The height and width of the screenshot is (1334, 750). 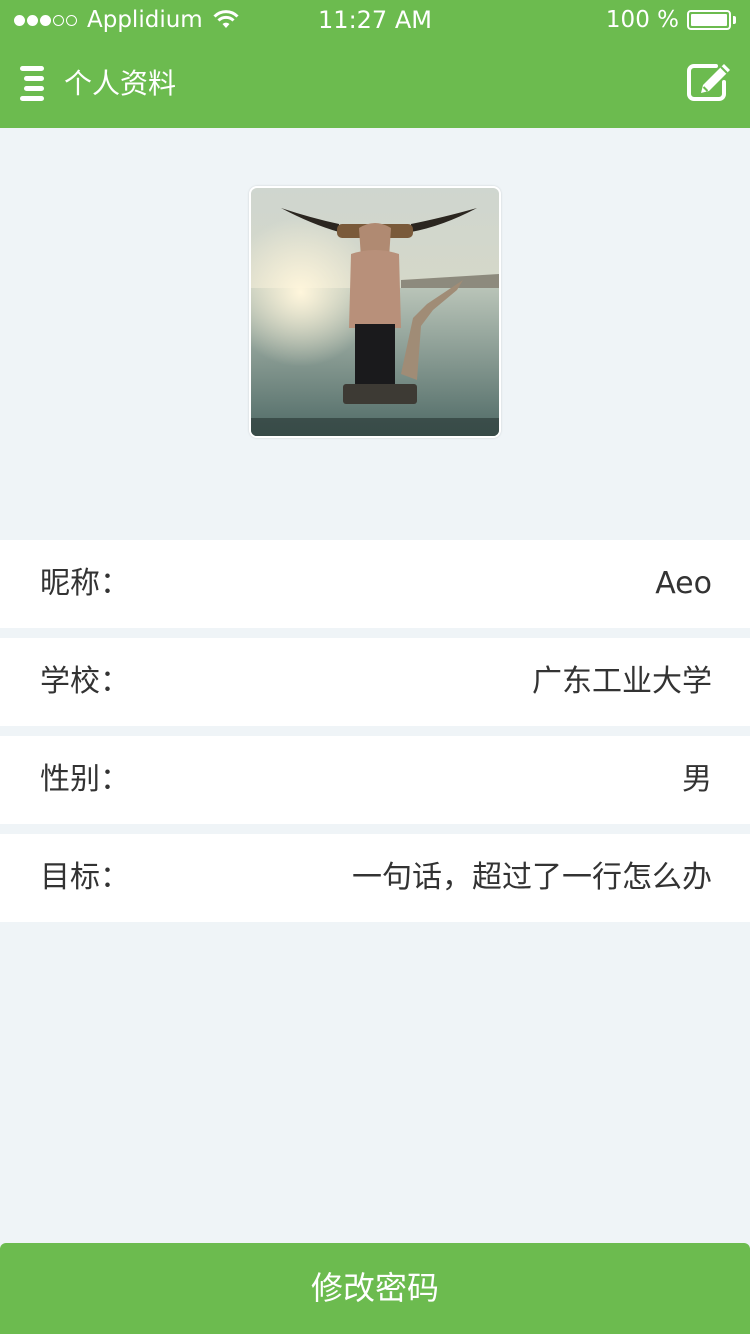 I want to click on battery-percent: 100 %, so click(x=642, y=20).